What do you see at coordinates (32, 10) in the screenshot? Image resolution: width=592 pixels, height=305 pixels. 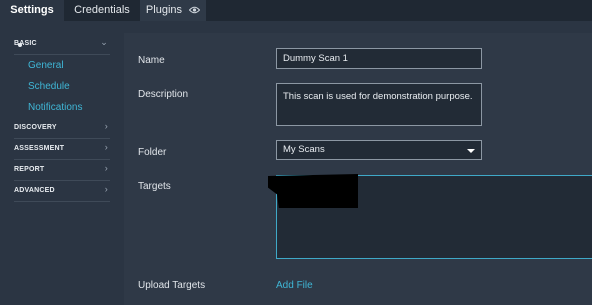 I see `tab-settings: Settings` at bounding box center [32, 10].